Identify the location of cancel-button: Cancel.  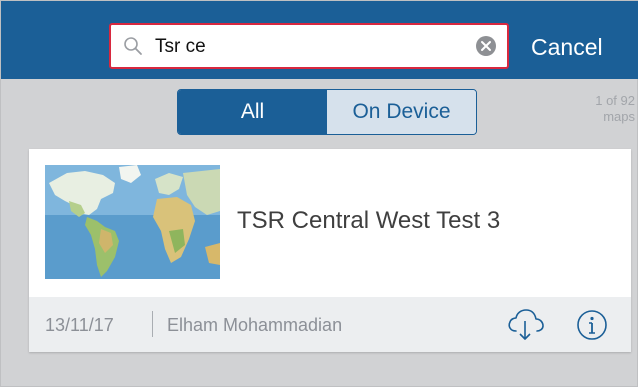
(567, 47).